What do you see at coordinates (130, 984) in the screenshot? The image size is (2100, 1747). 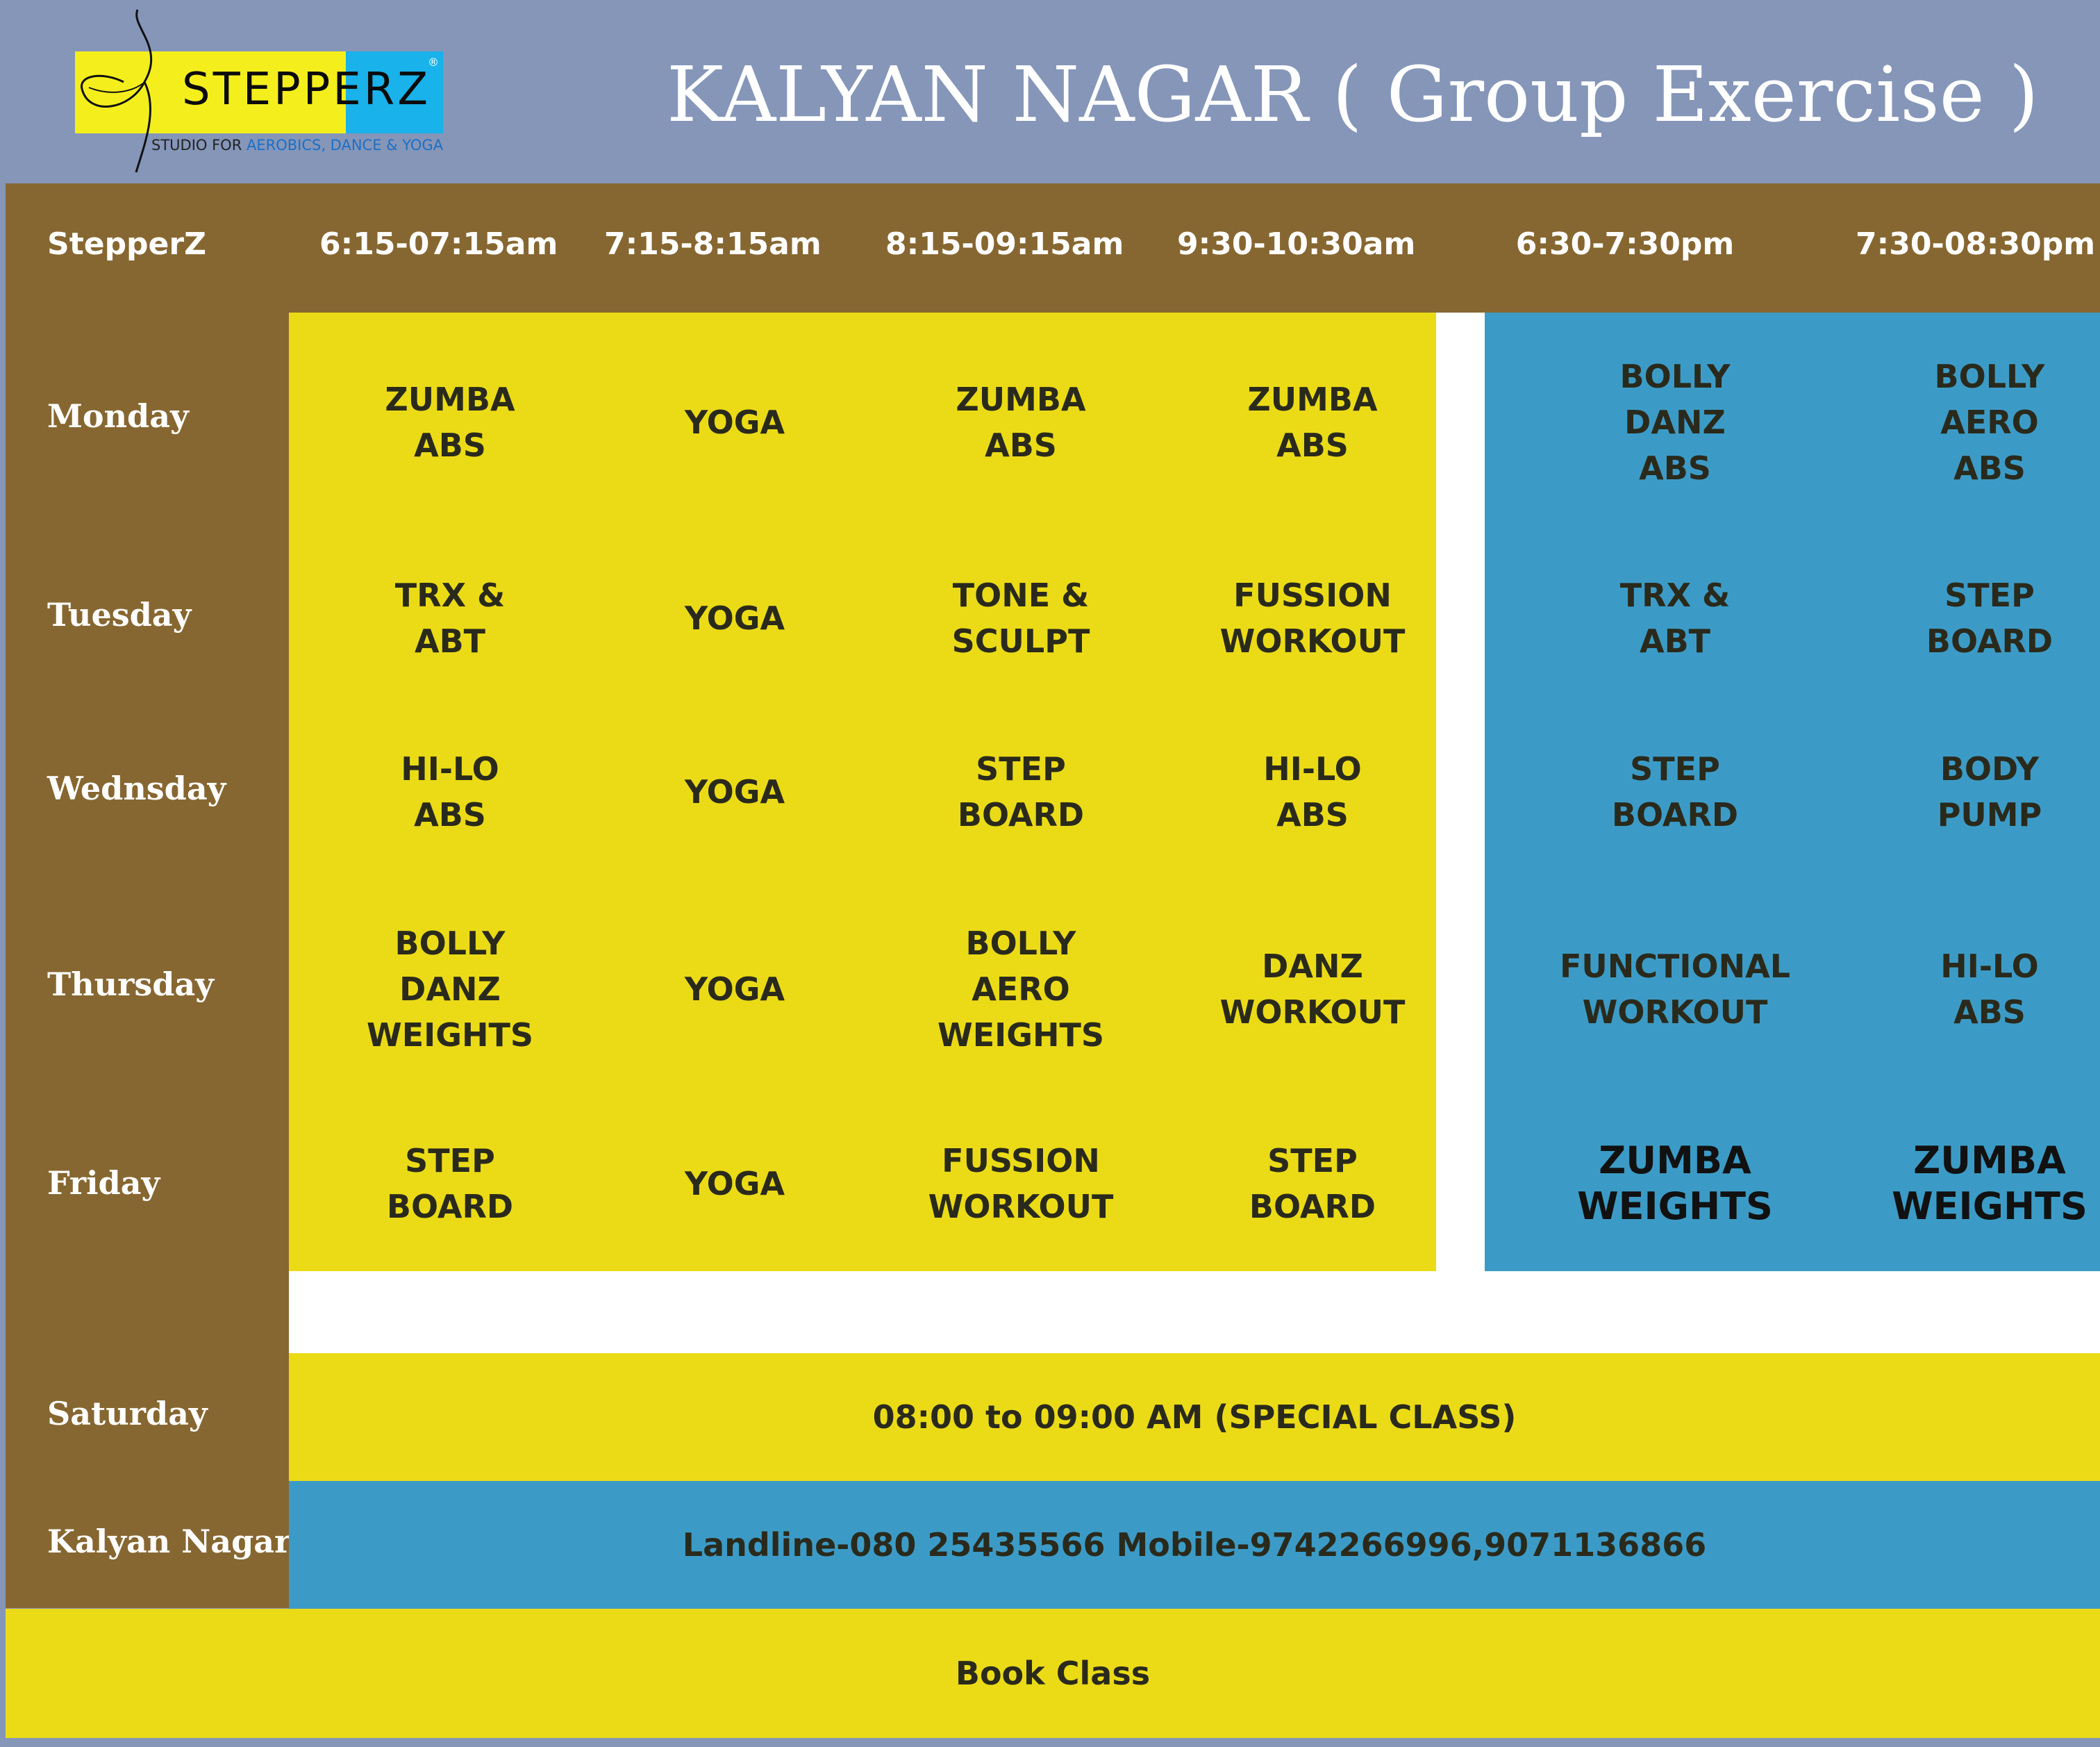 I see `day-label-thursday: Thursday` at bounding box center [130, 984].